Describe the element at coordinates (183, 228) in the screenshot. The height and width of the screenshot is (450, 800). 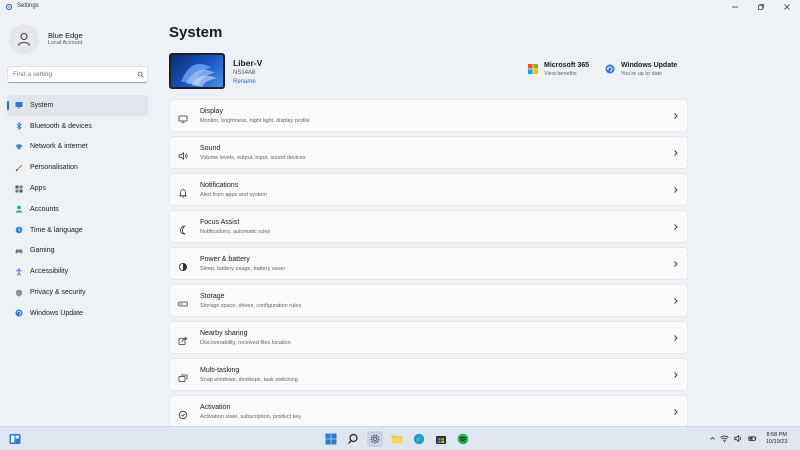
I see `moon-icon` at that location.